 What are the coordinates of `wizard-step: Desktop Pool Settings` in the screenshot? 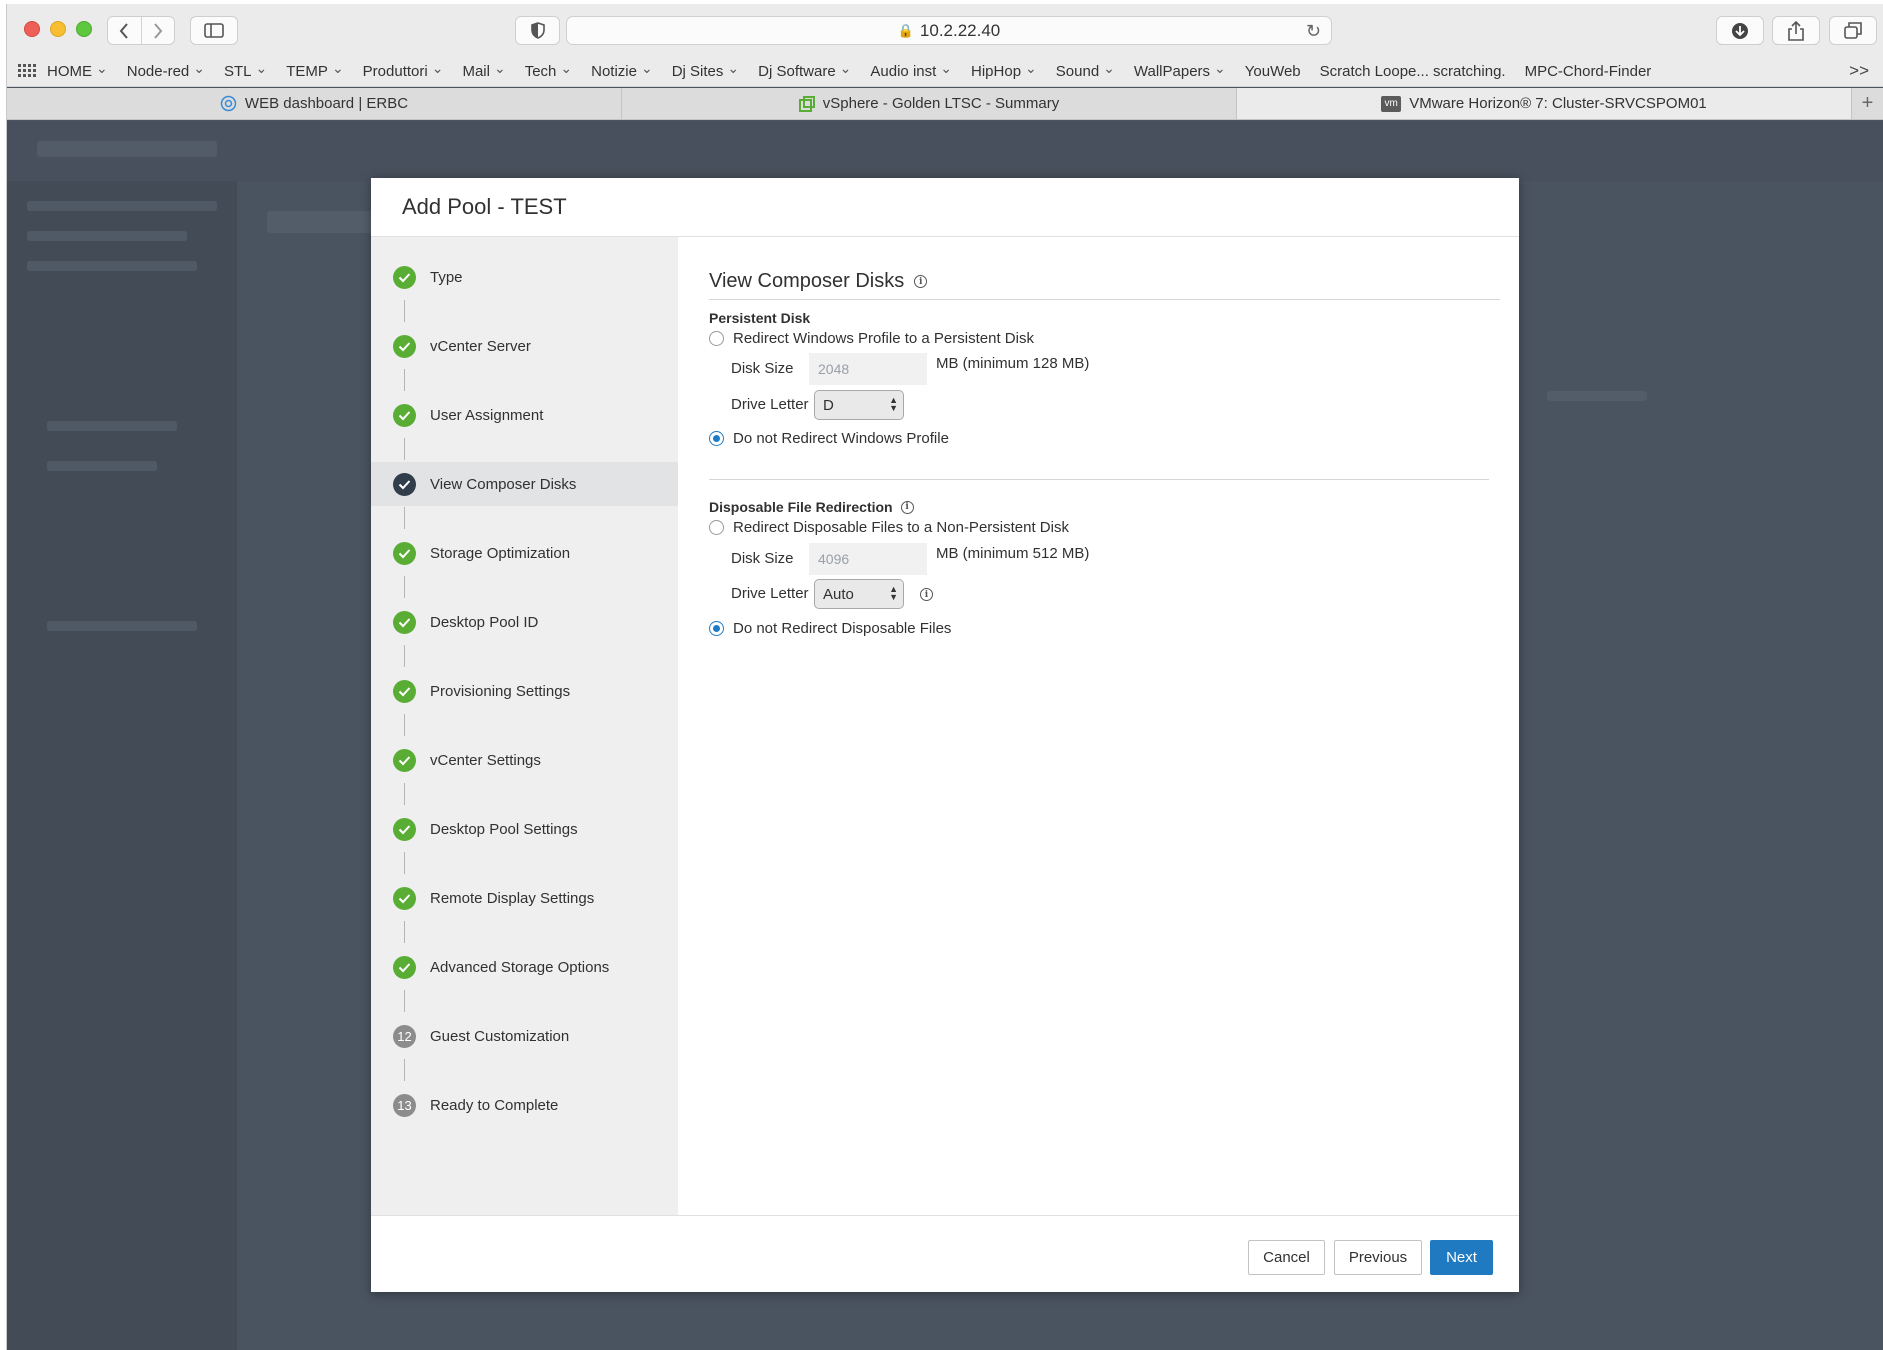 It's located at (524, 829).